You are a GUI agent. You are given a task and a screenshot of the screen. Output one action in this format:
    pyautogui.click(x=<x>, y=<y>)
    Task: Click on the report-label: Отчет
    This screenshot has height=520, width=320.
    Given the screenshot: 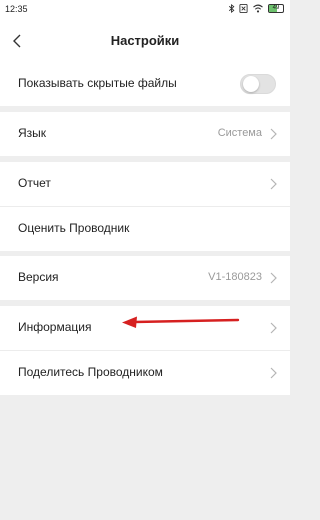 What is the action you would take?
    pyautogui.click(x=34, y=183)
    